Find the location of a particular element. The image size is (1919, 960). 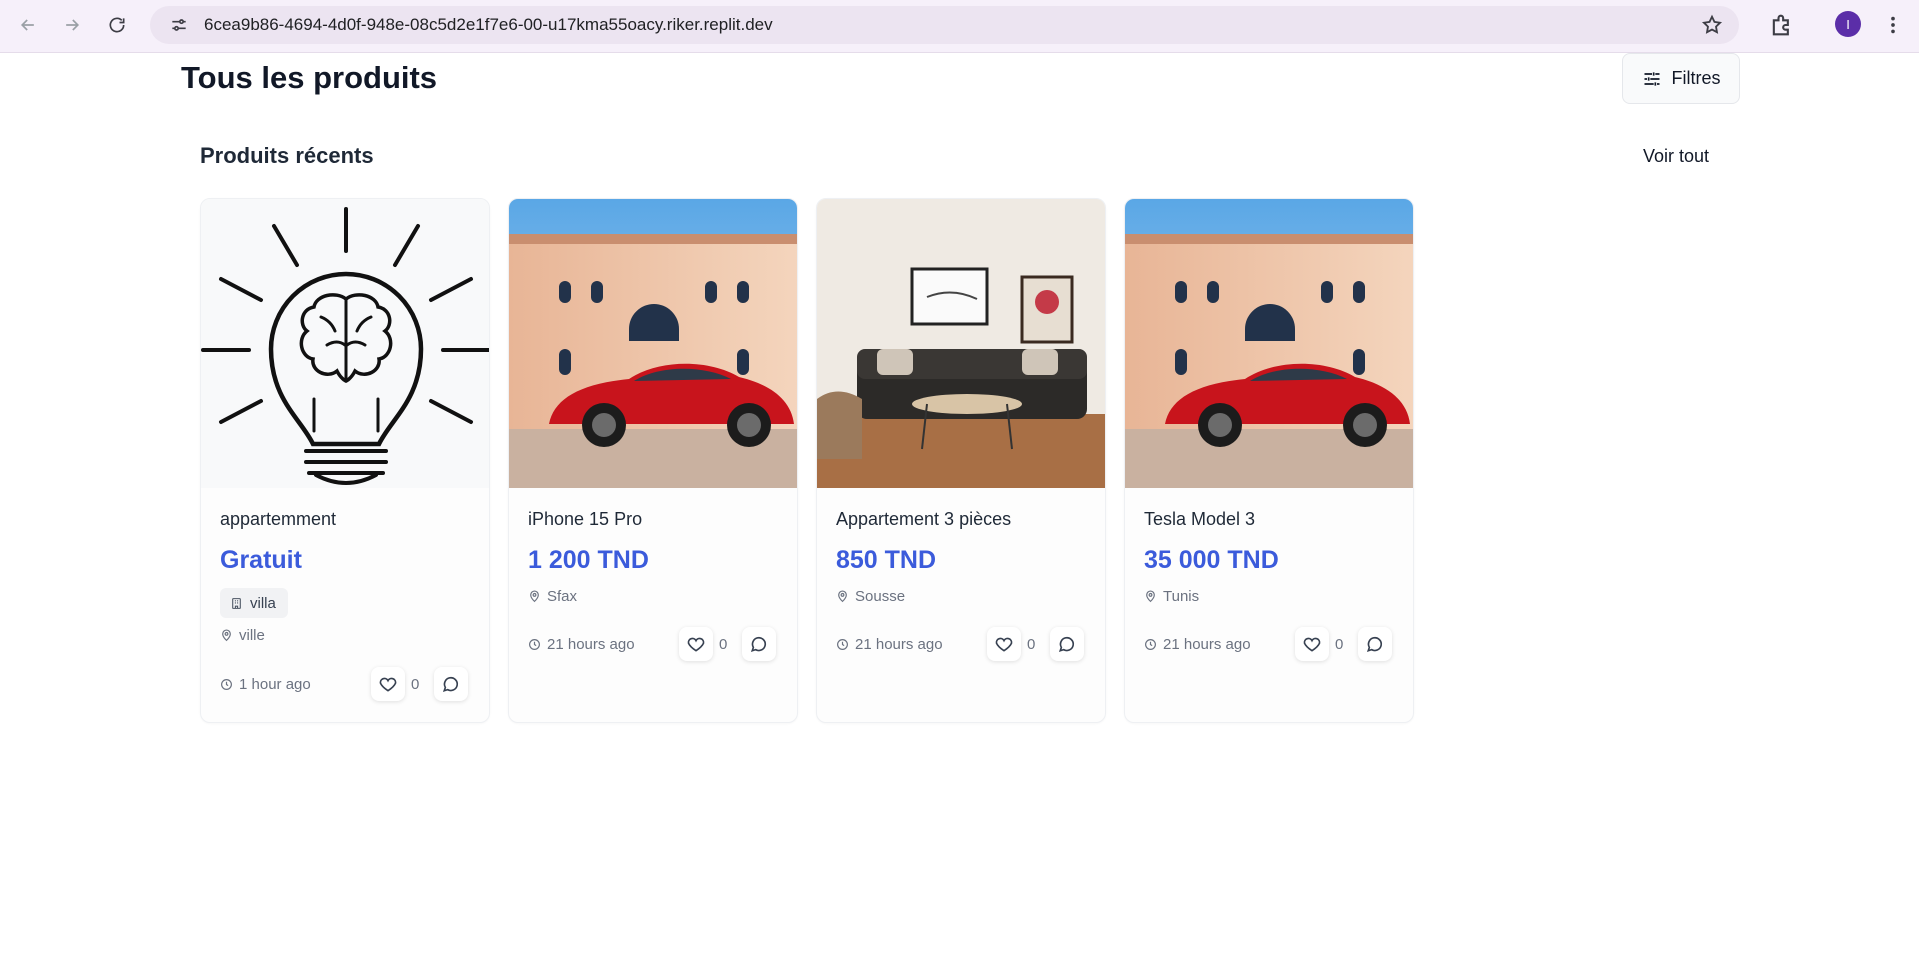

reload-button is located at coordinates (117, 25).